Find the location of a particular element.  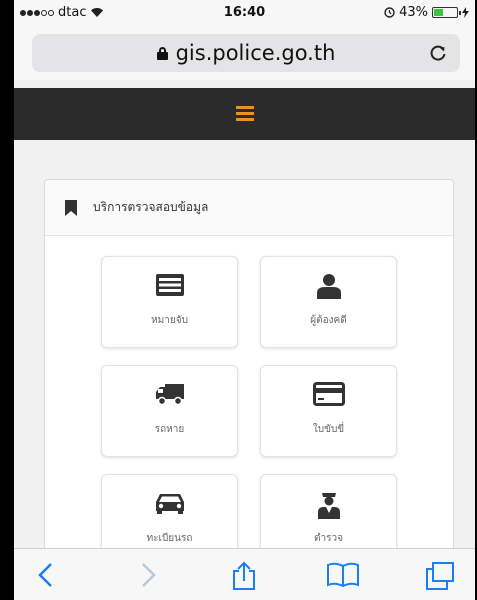

police-icon is located at coordinates (328, 506).